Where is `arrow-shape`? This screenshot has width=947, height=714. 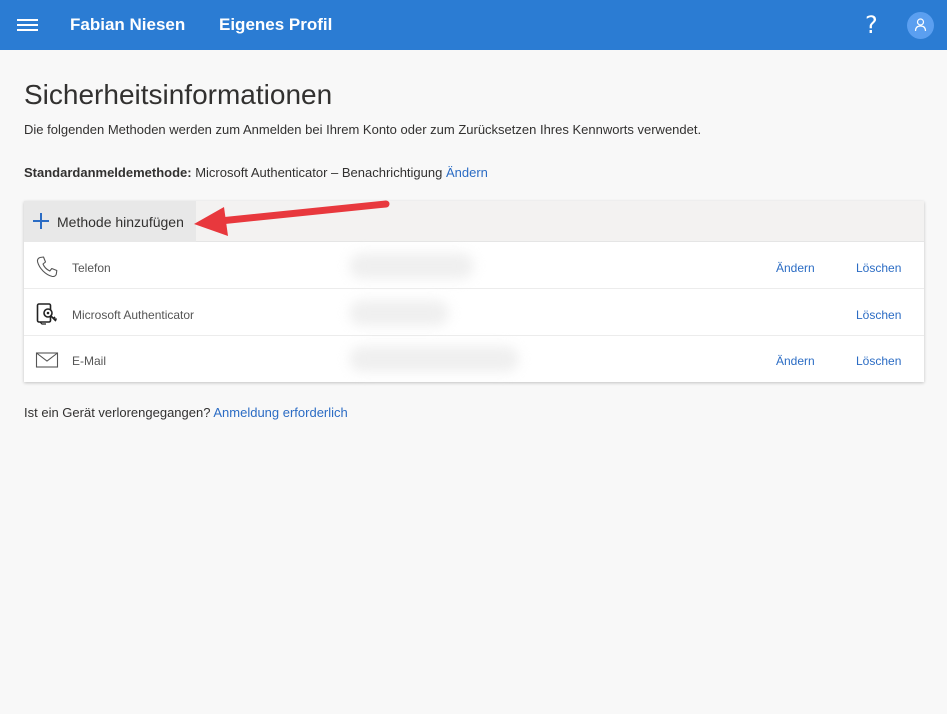 arrow-shape is located at coordinates (292, 218).